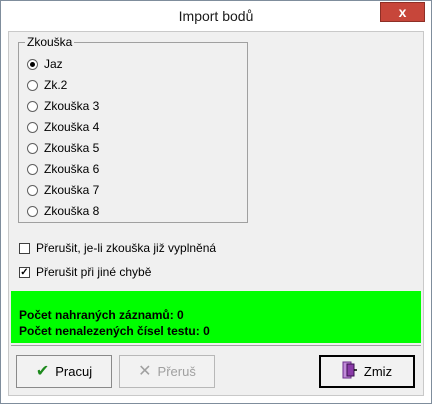 The width and height of the screenshot is (432, 404). I want to click on prerus-button: ✕ Přeruš, so click(167, 371).